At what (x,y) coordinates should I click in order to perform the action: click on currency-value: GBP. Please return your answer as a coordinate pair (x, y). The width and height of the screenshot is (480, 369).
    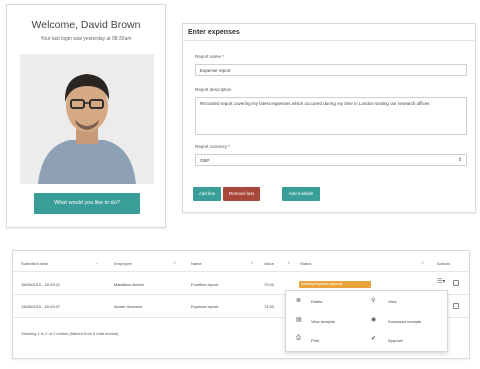
    Looking at the image, I should click on (205, 160).